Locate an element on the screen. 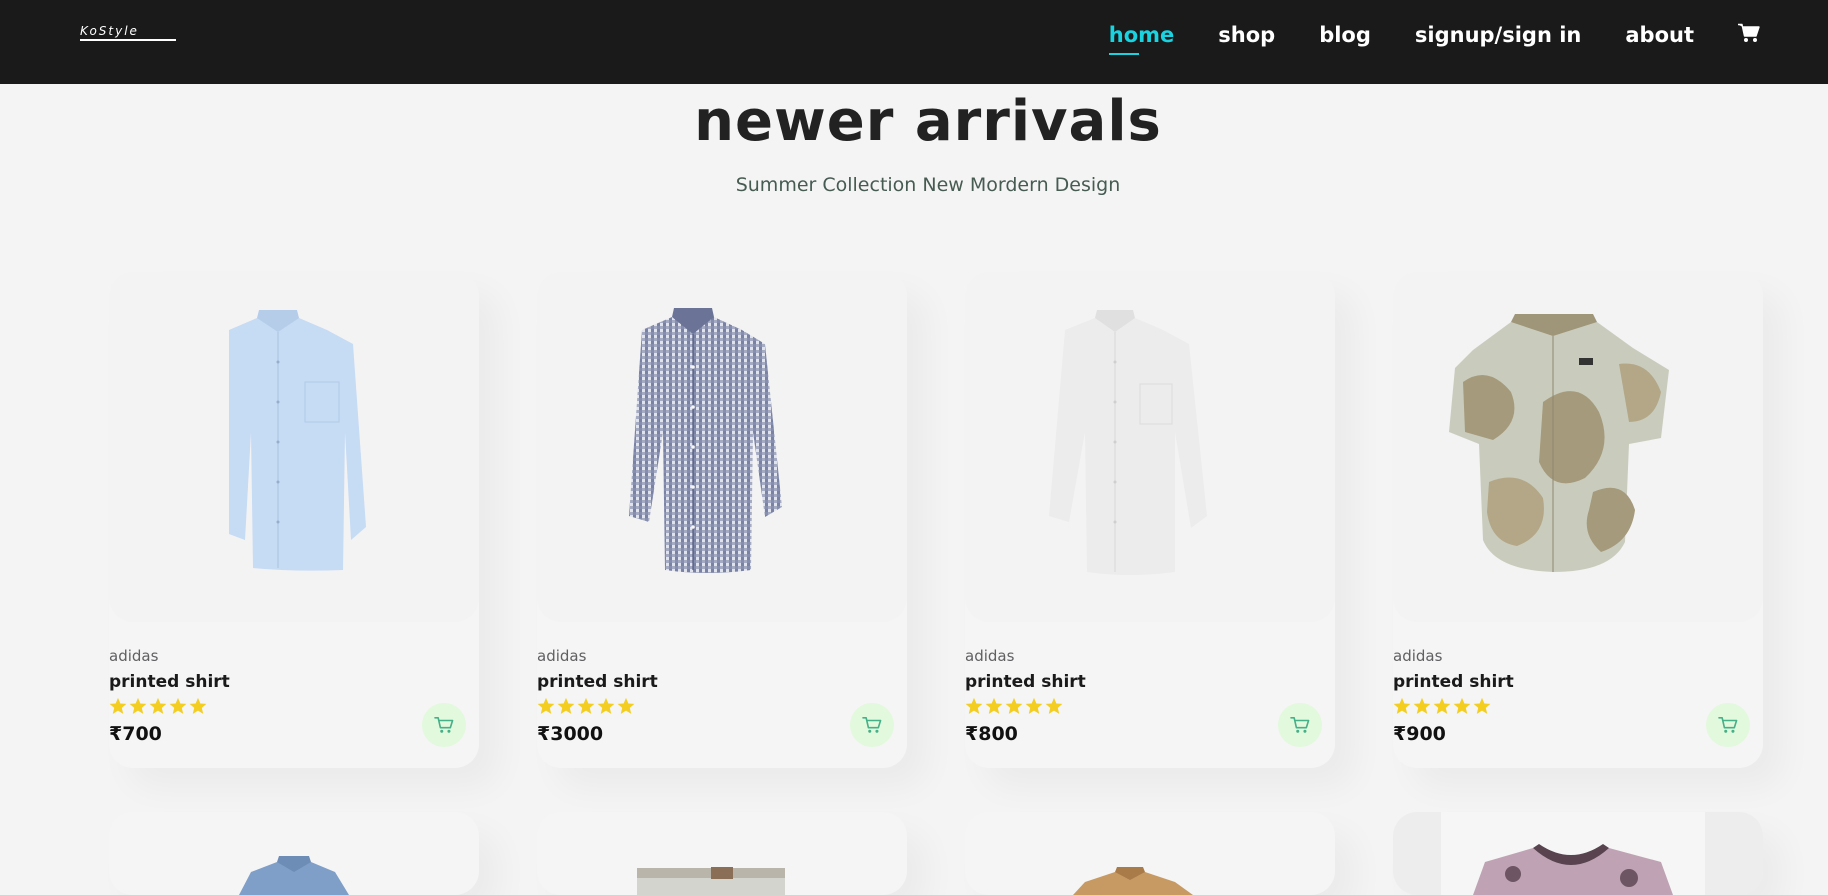  white-shirt-image is located at coordinates (1128, 442).